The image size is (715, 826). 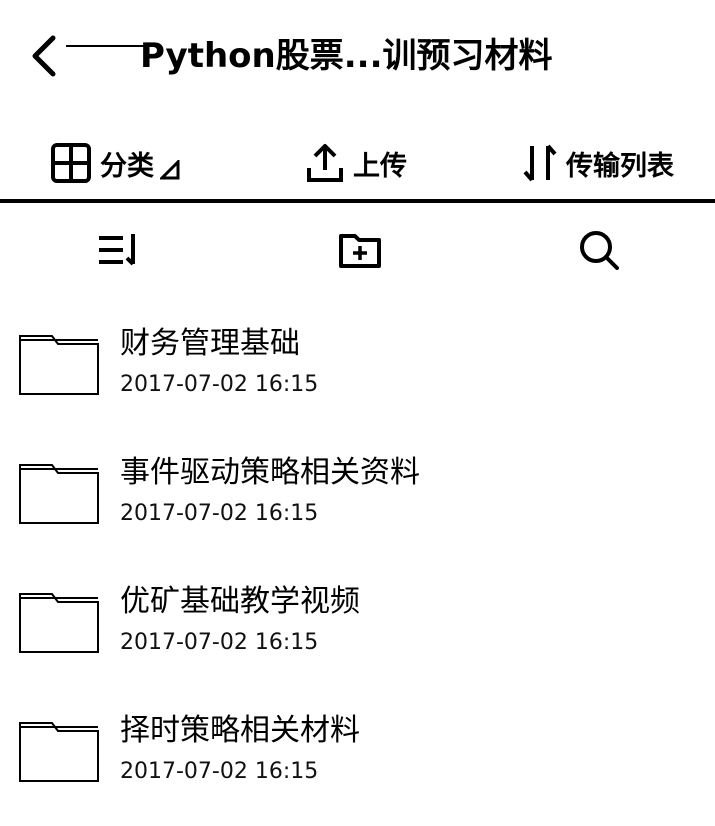 I want to click on sort-icon, so click(x=117, y=250).